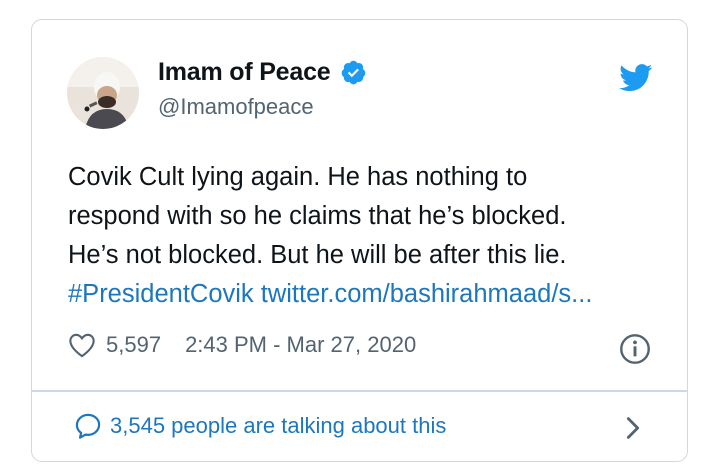 The image size is (720, 469). What do you see at coordinates (635, 349) in the screenshot?
I see `info-icon` at bounding box center [635, 349].